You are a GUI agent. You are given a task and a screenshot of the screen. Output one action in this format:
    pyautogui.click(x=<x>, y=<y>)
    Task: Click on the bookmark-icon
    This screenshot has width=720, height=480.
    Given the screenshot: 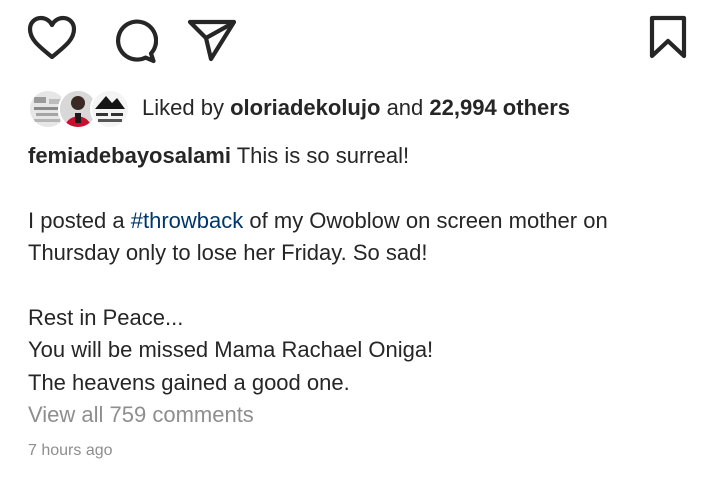 What is the action you would take?
    pyautogui.click(x=669, y=37)
    